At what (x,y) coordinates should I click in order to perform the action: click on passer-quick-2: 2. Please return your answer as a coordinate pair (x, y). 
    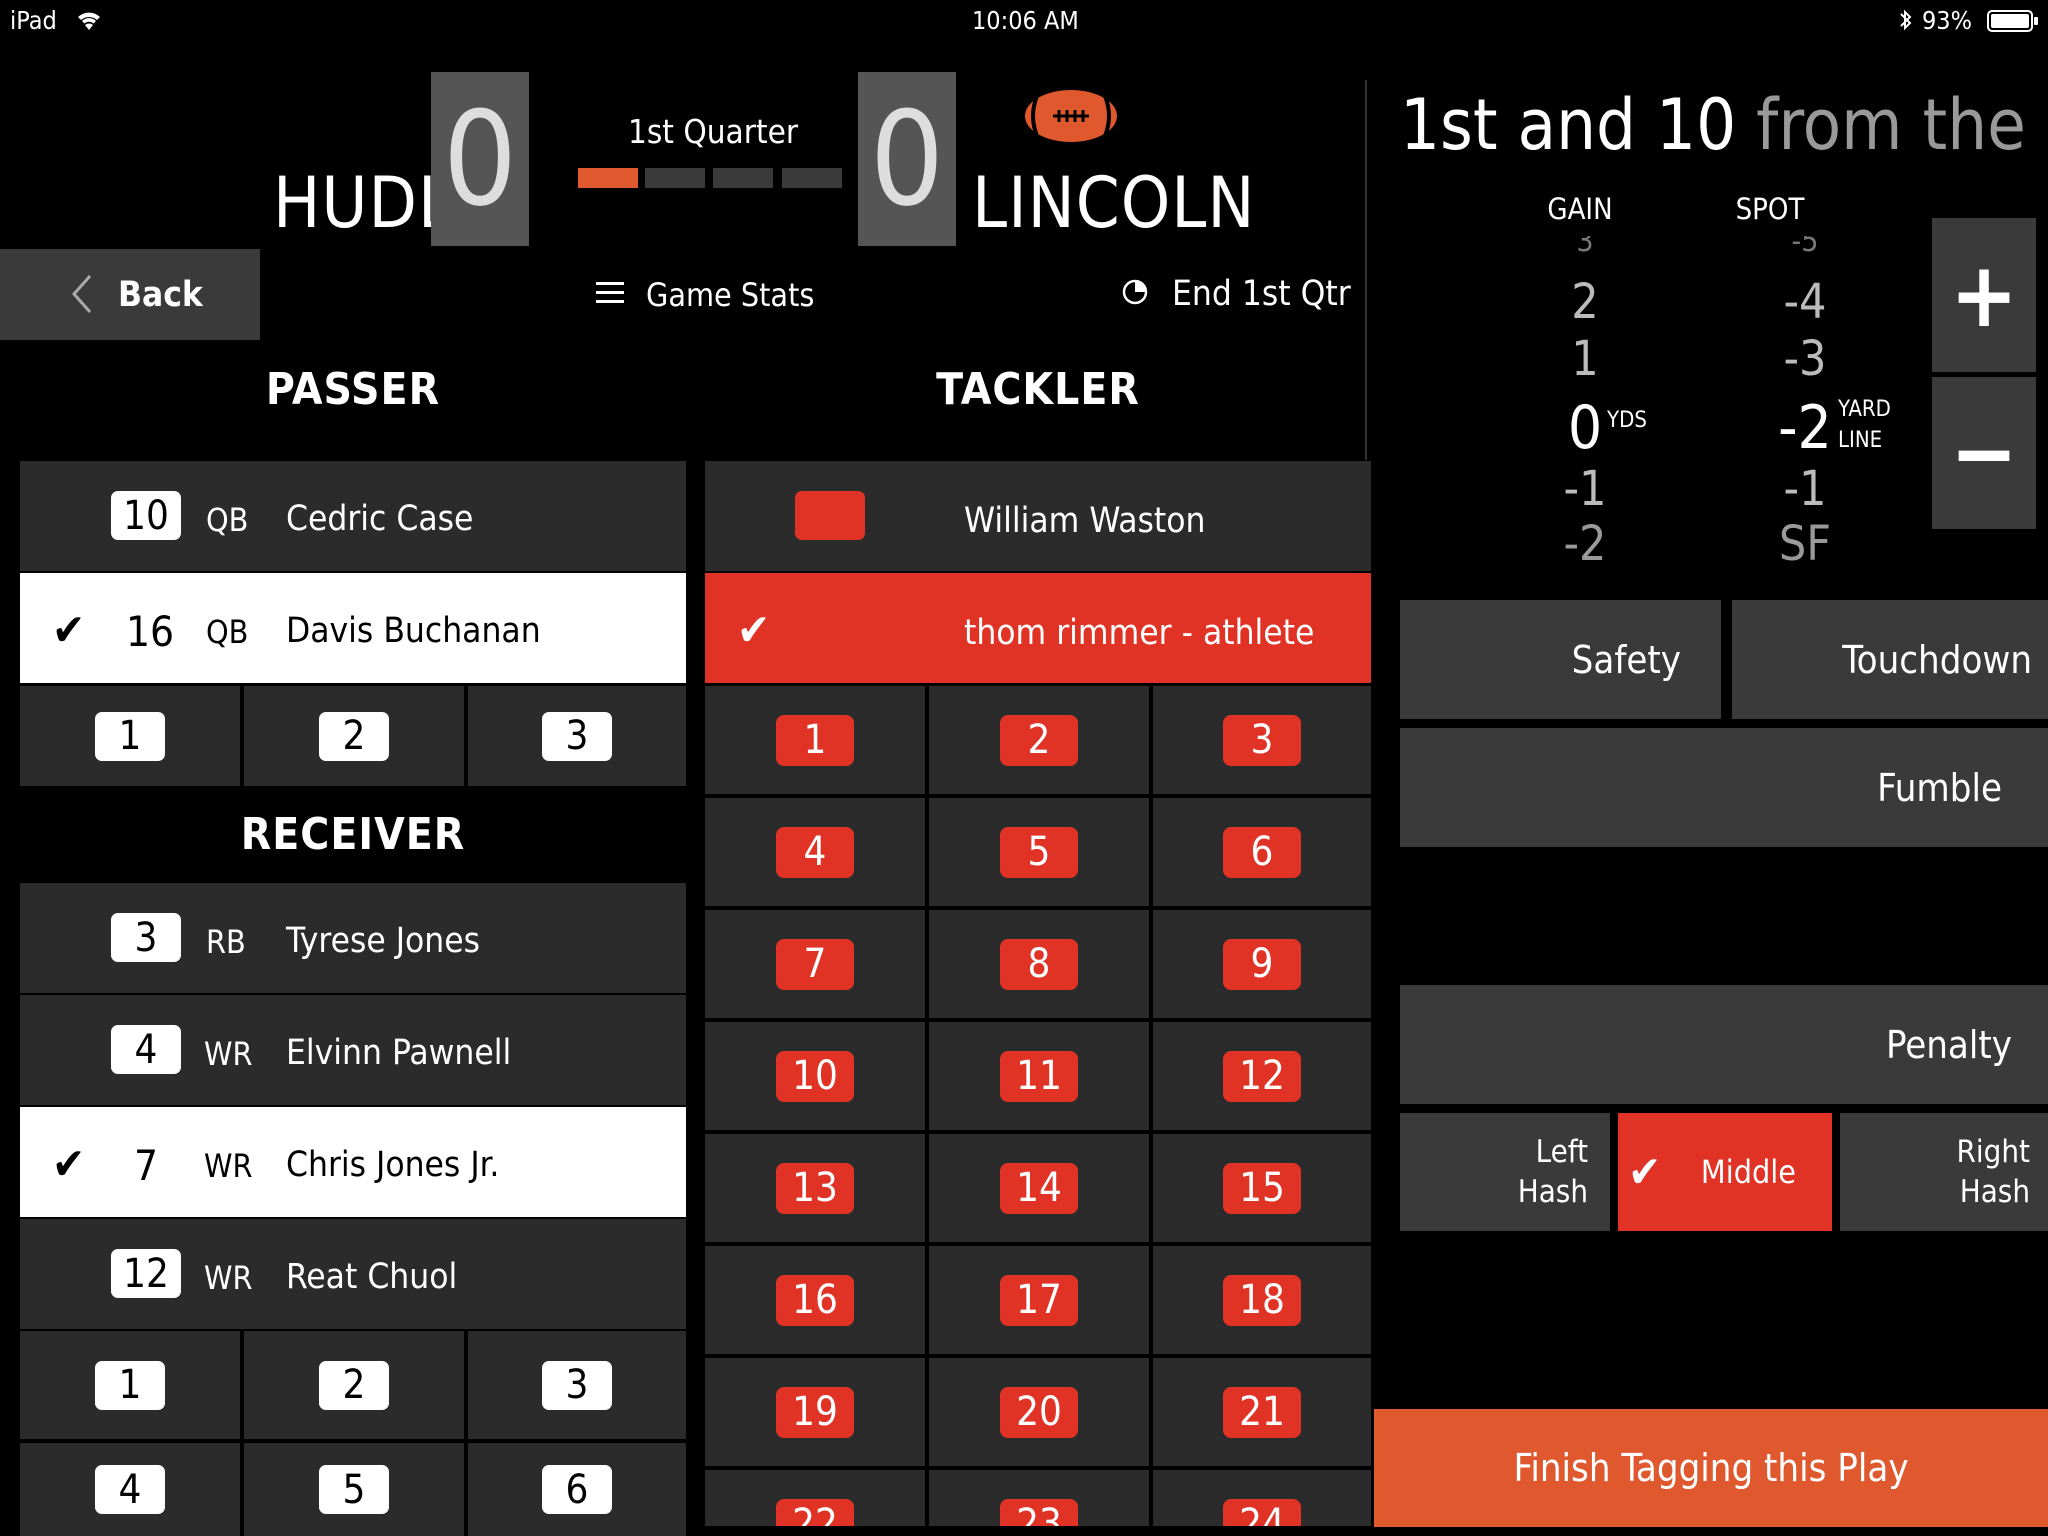
    Looking at the image, I should click on (354, 736).